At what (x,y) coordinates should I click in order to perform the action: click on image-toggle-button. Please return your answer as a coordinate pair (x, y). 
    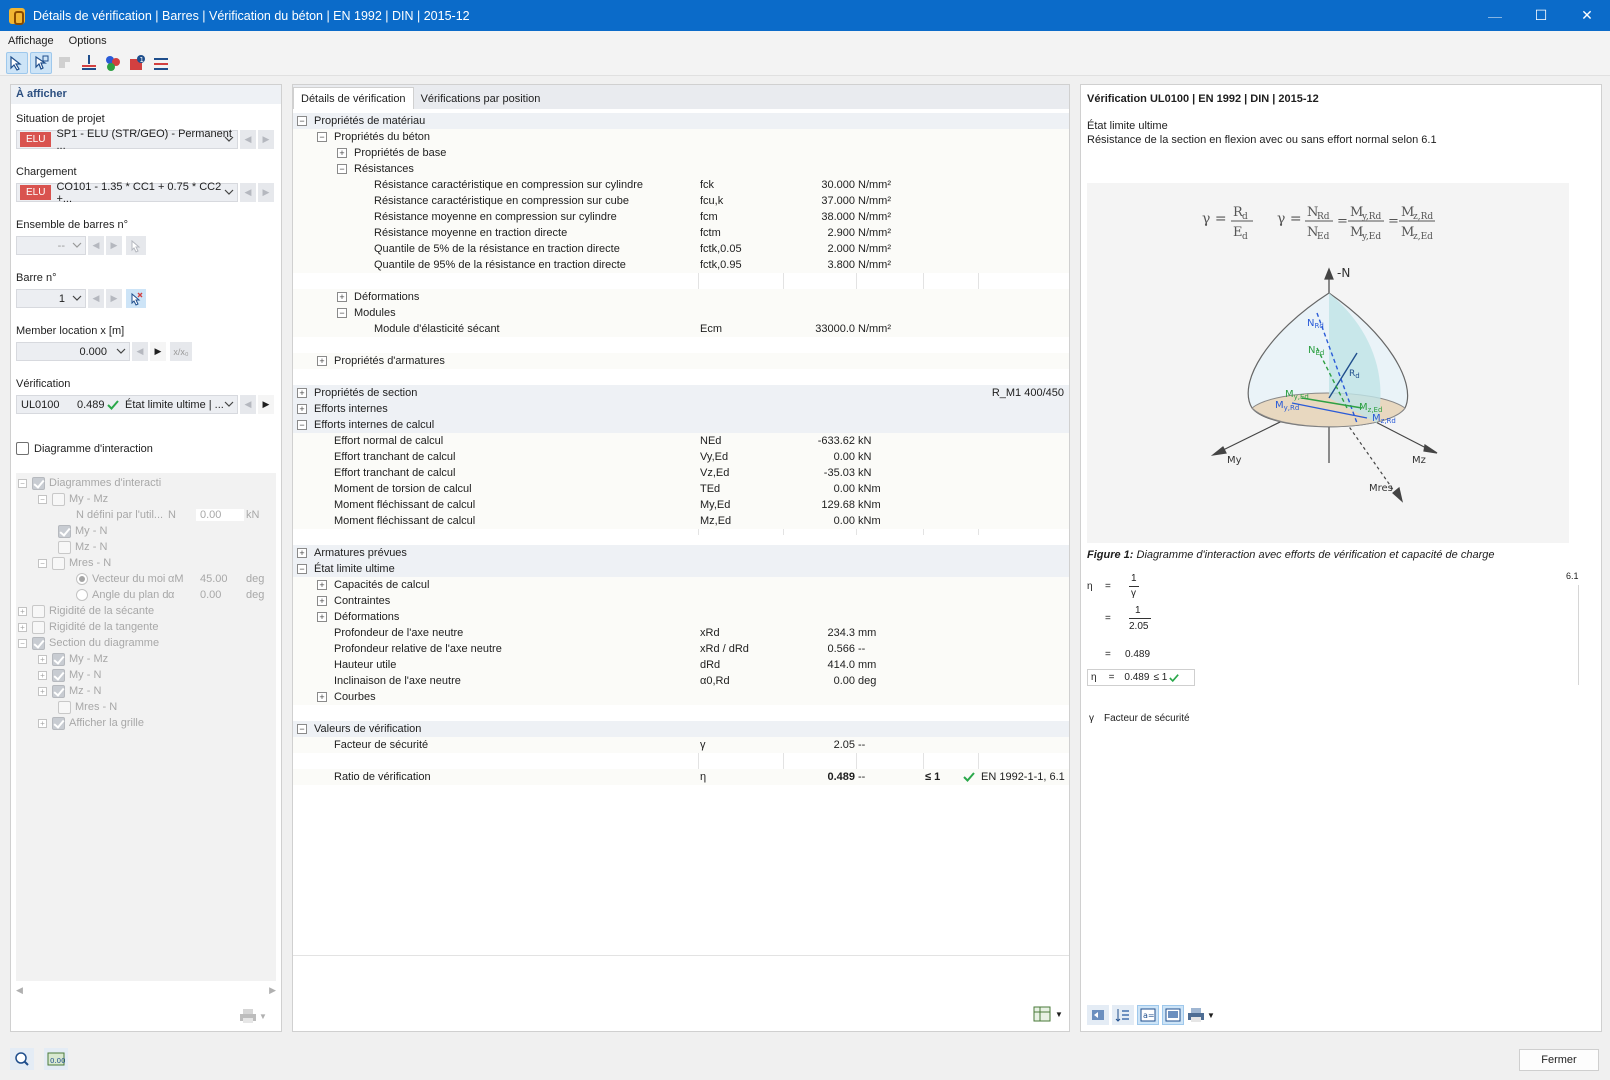
    Looking at the image, I should click on (1173, 1015).